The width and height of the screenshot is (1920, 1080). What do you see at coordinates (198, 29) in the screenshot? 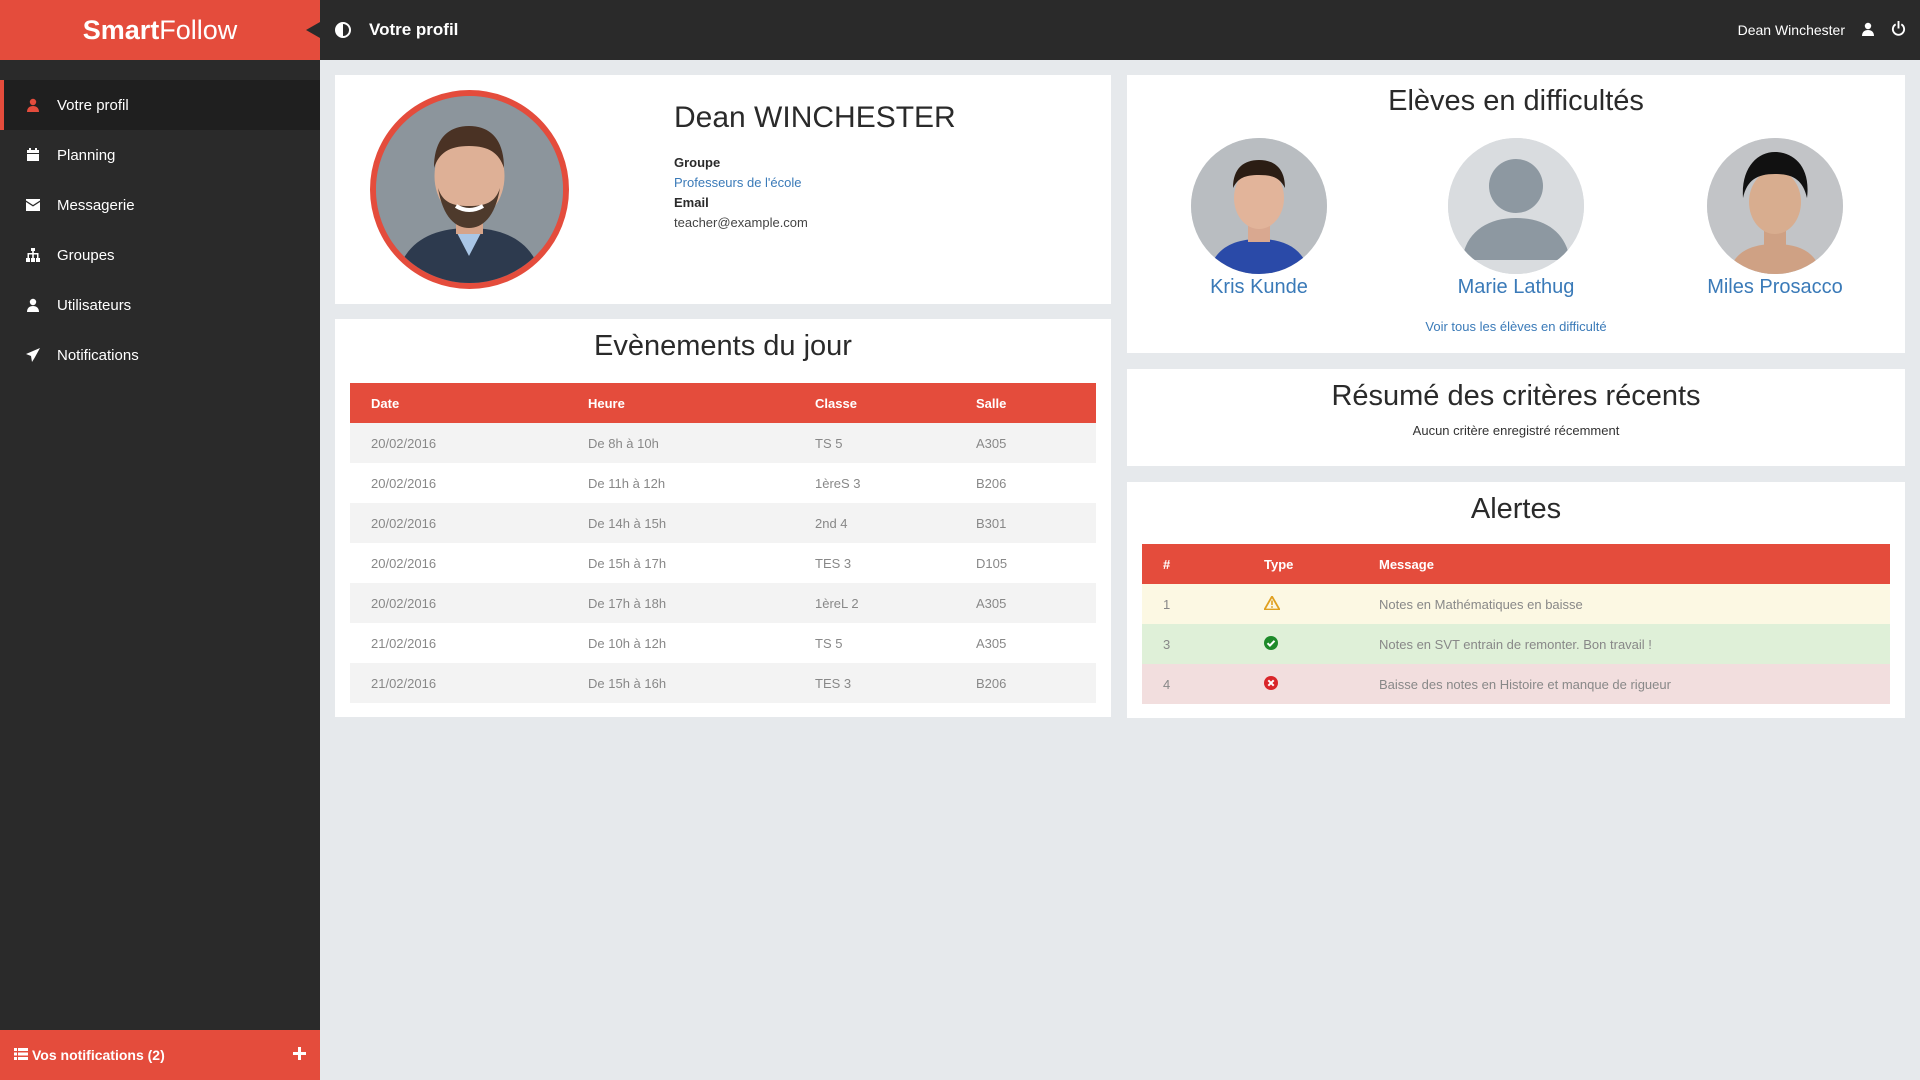
I see `brand-light: Follow` at bounding box center [198, 29].